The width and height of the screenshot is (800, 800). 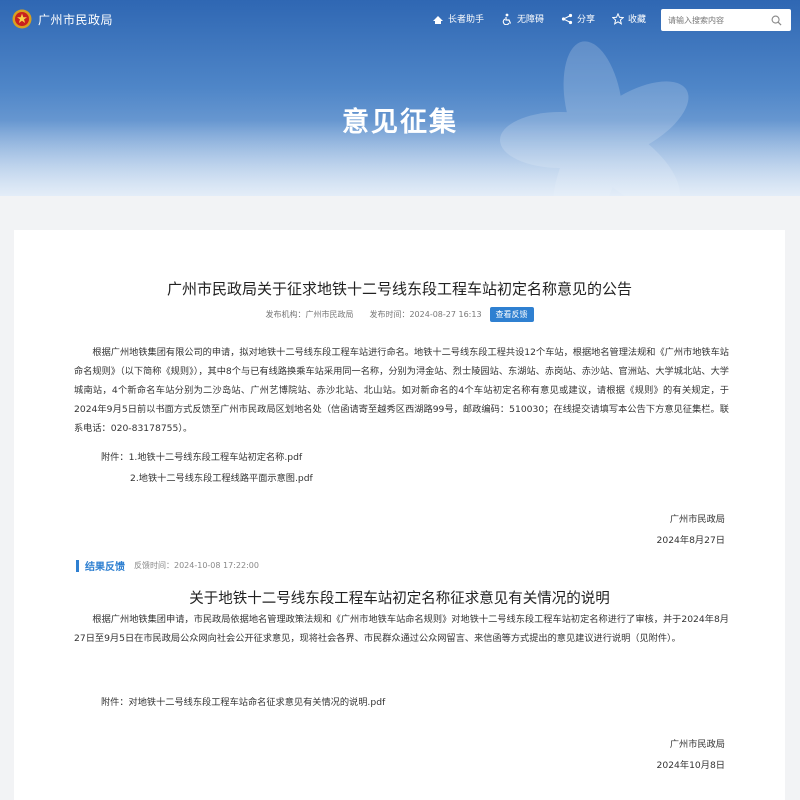 I want to click on notice-sign-org: 广州市民政局, so click(x=697, y=519).